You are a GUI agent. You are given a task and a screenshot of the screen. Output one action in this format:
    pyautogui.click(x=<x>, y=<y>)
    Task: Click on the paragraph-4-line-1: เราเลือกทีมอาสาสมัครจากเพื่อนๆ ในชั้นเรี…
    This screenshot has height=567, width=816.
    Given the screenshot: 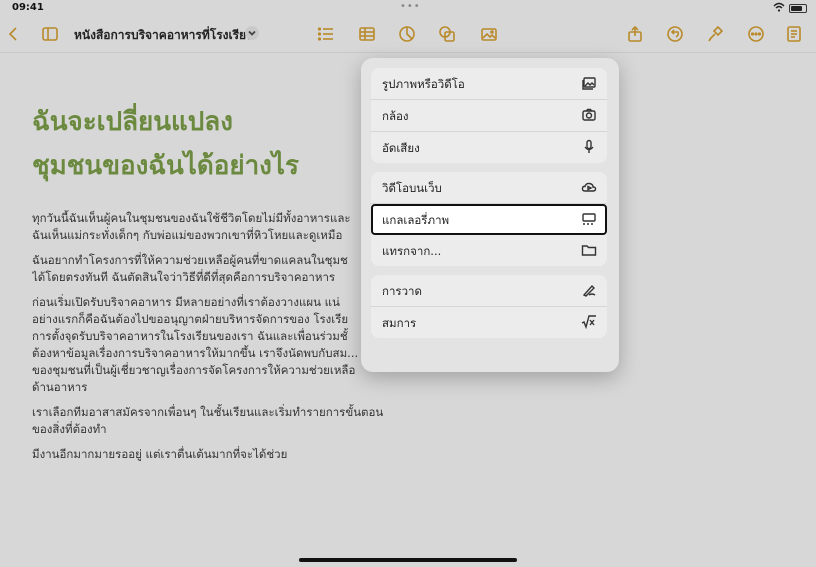 What is the action you would take?
    pyautogui.click(x=208, y=412)
    